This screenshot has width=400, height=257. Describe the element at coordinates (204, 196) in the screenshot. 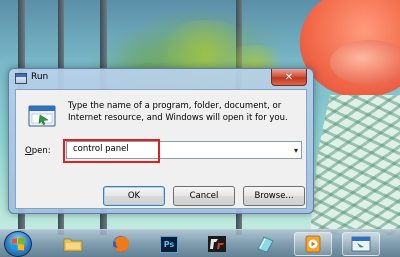

I see `cancel-button: Cancel` at that location.